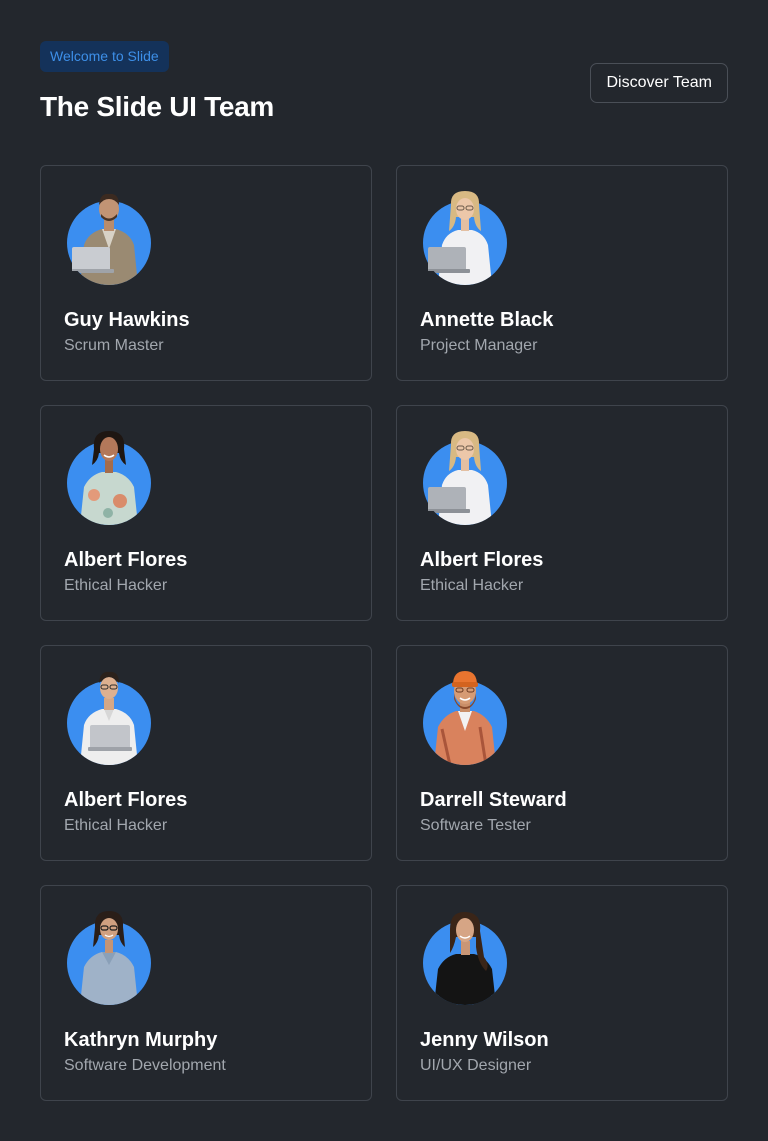 The height and width of the screenshot is (1141, 768). I want to click on member-name: Darrell Steward, so click(493, 800).